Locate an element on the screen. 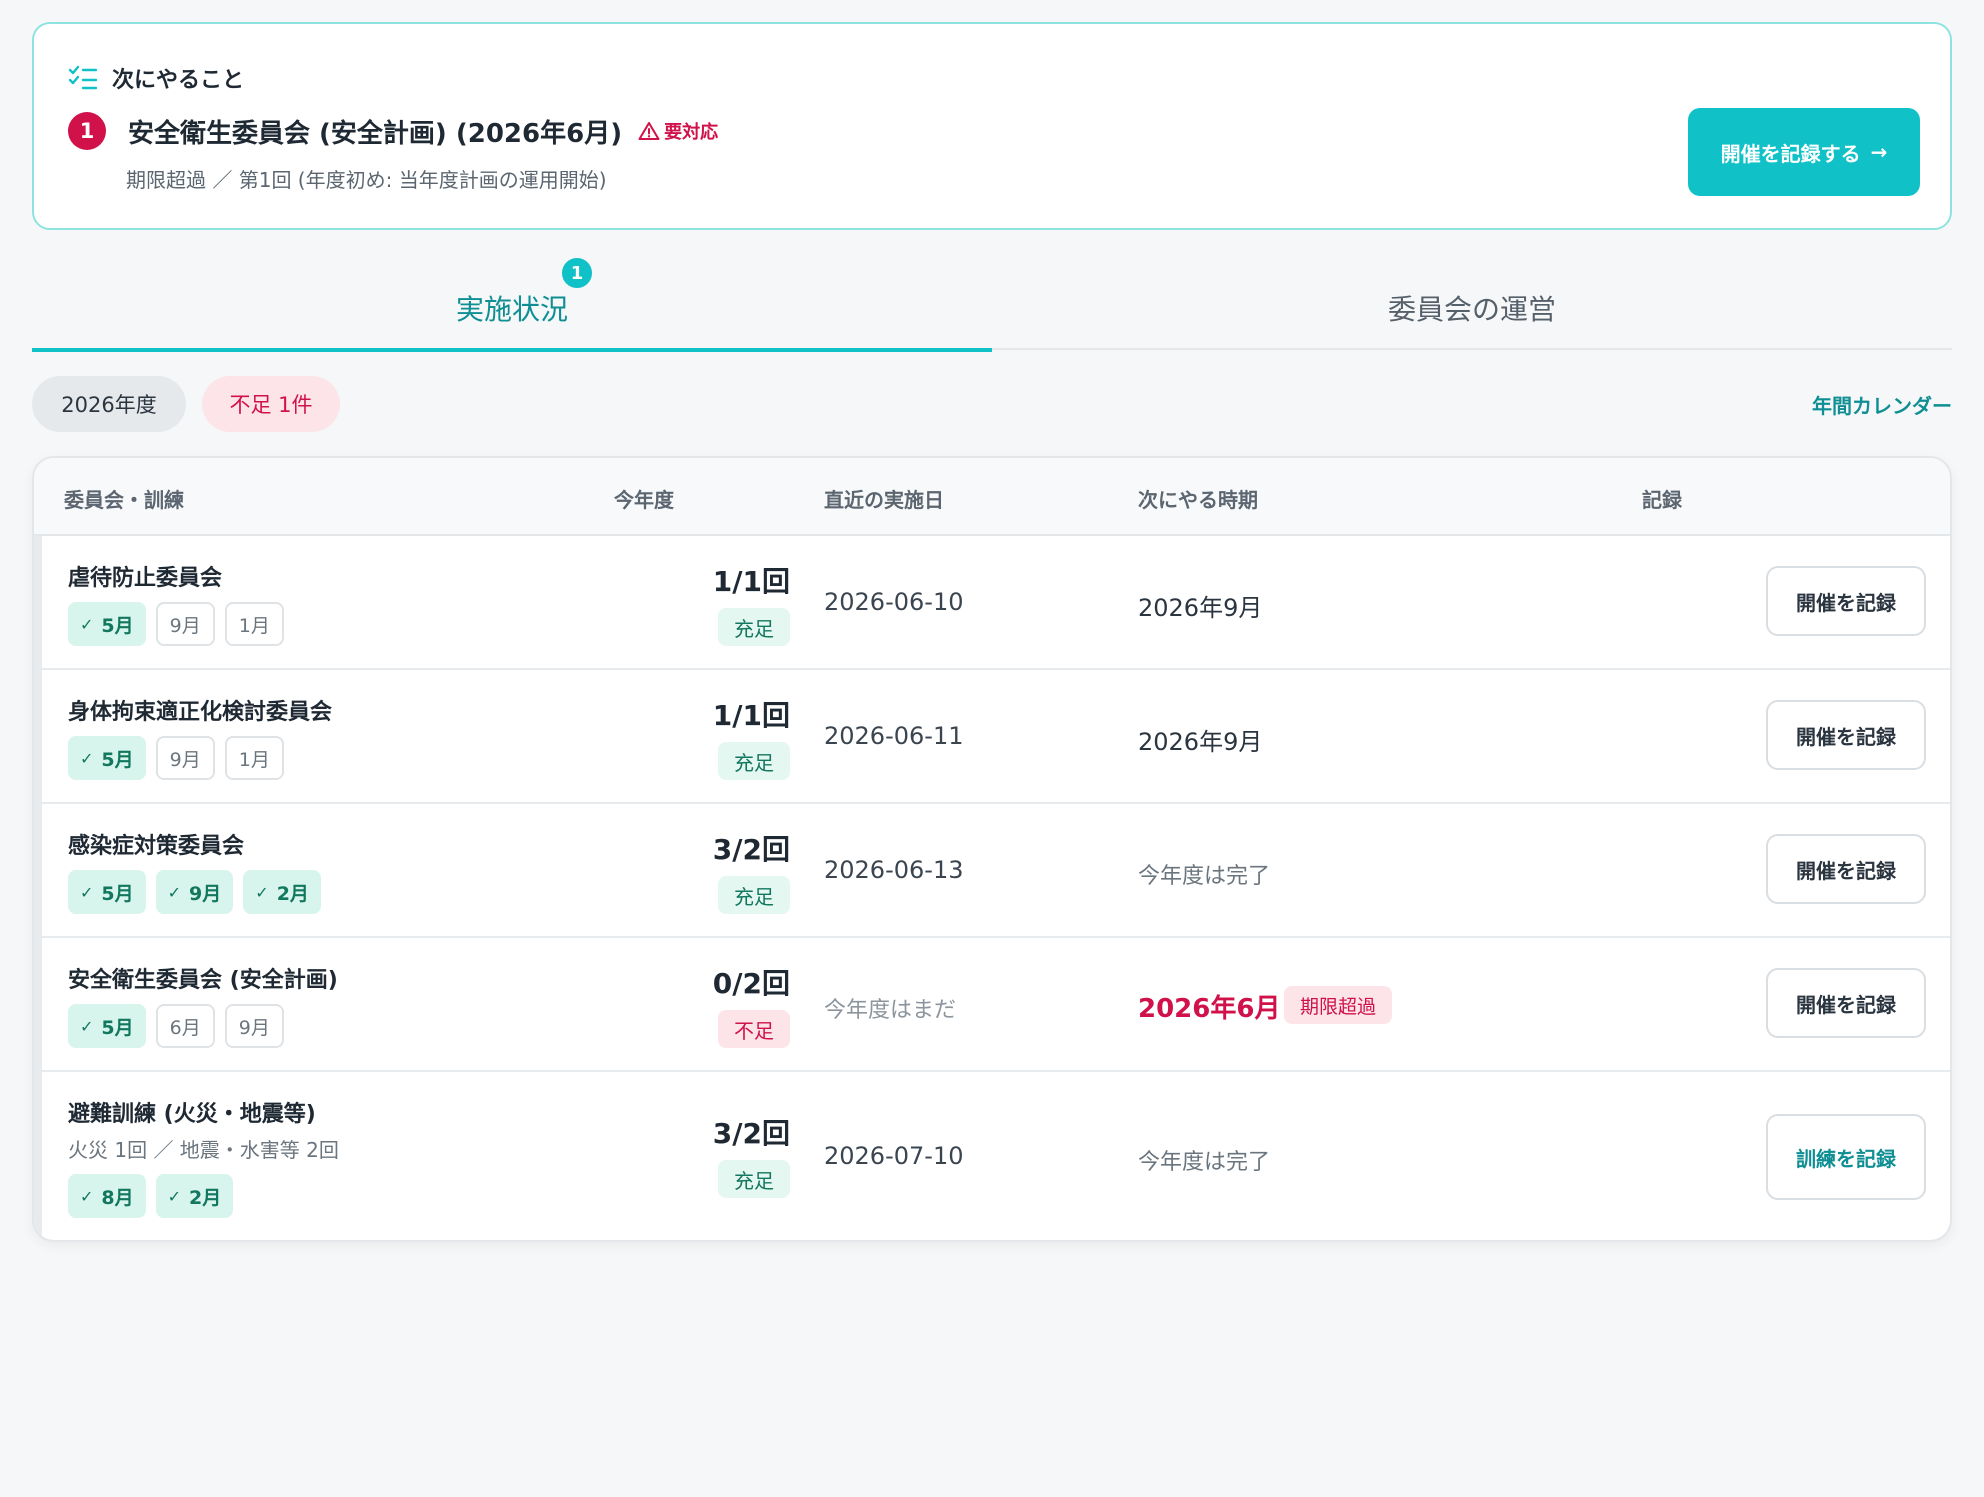  tab-committee-operation: 委員会の運営 is located at coordinates (1472, 308).